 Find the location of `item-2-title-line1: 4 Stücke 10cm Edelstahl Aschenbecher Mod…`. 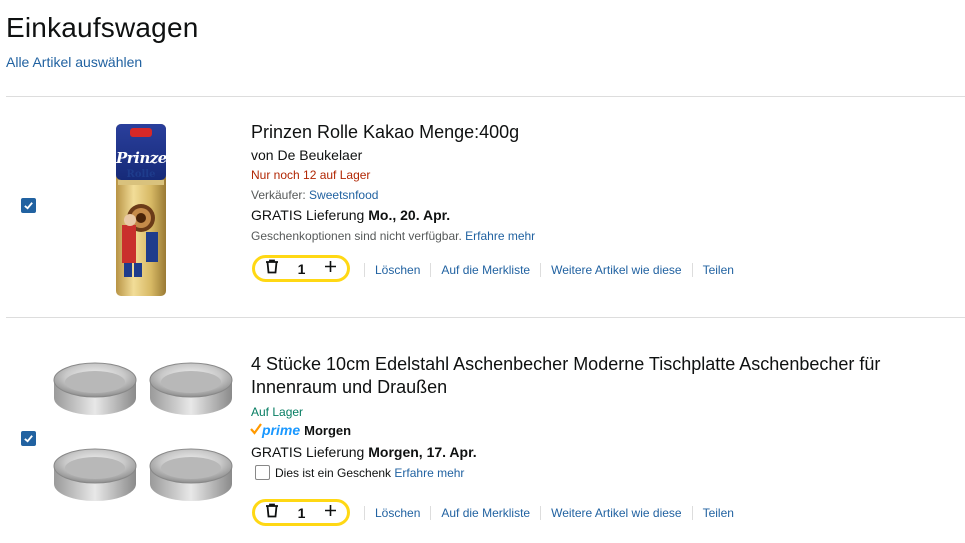

item-2-title-line1: 4 Stücke 10cm Edelstahl Aschenbecher Mod… is located at coordinates (565, 364).